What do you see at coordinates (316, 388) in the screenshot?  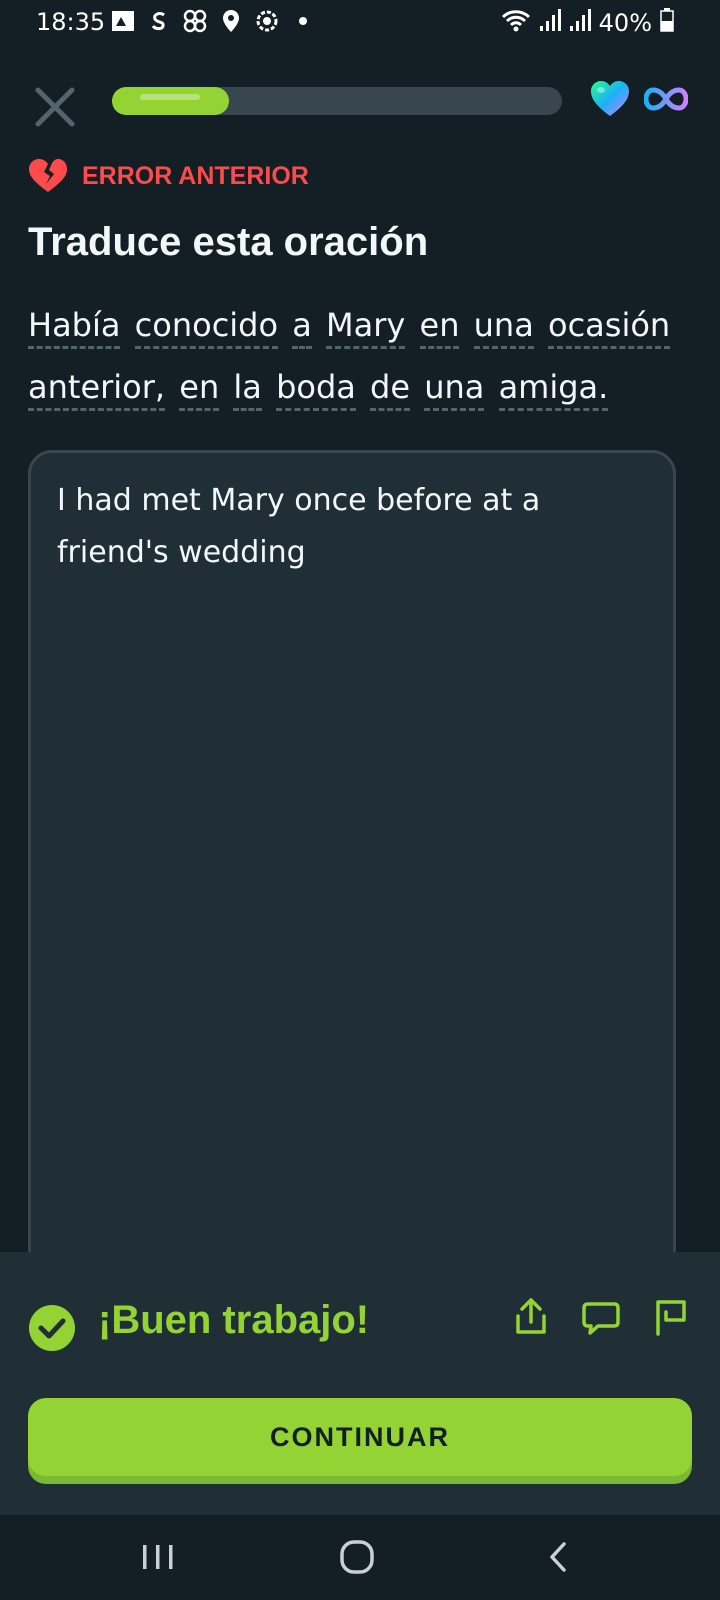 I see `sentence-word: boda` at bounding box center [316, 388].